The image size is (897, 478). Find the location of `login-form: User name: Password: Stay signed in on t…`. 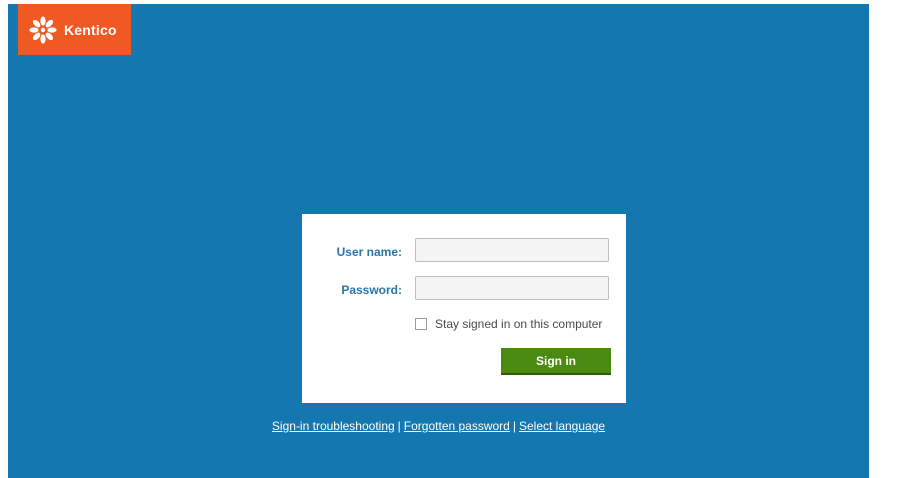

login-form: User name: Password: Stay signed in on t… is located at coordinates (464, 308).